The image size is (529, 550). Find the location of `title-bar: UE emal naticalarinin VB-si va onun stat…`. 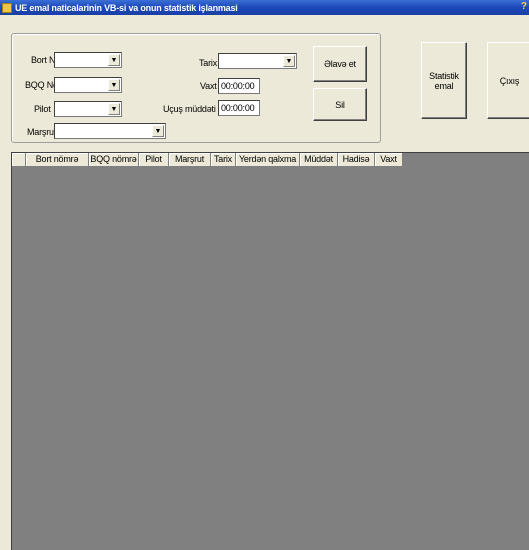

title-bar: UE emal naticalarinin VB-si va onun stat… is located at coordinates (264, 7).